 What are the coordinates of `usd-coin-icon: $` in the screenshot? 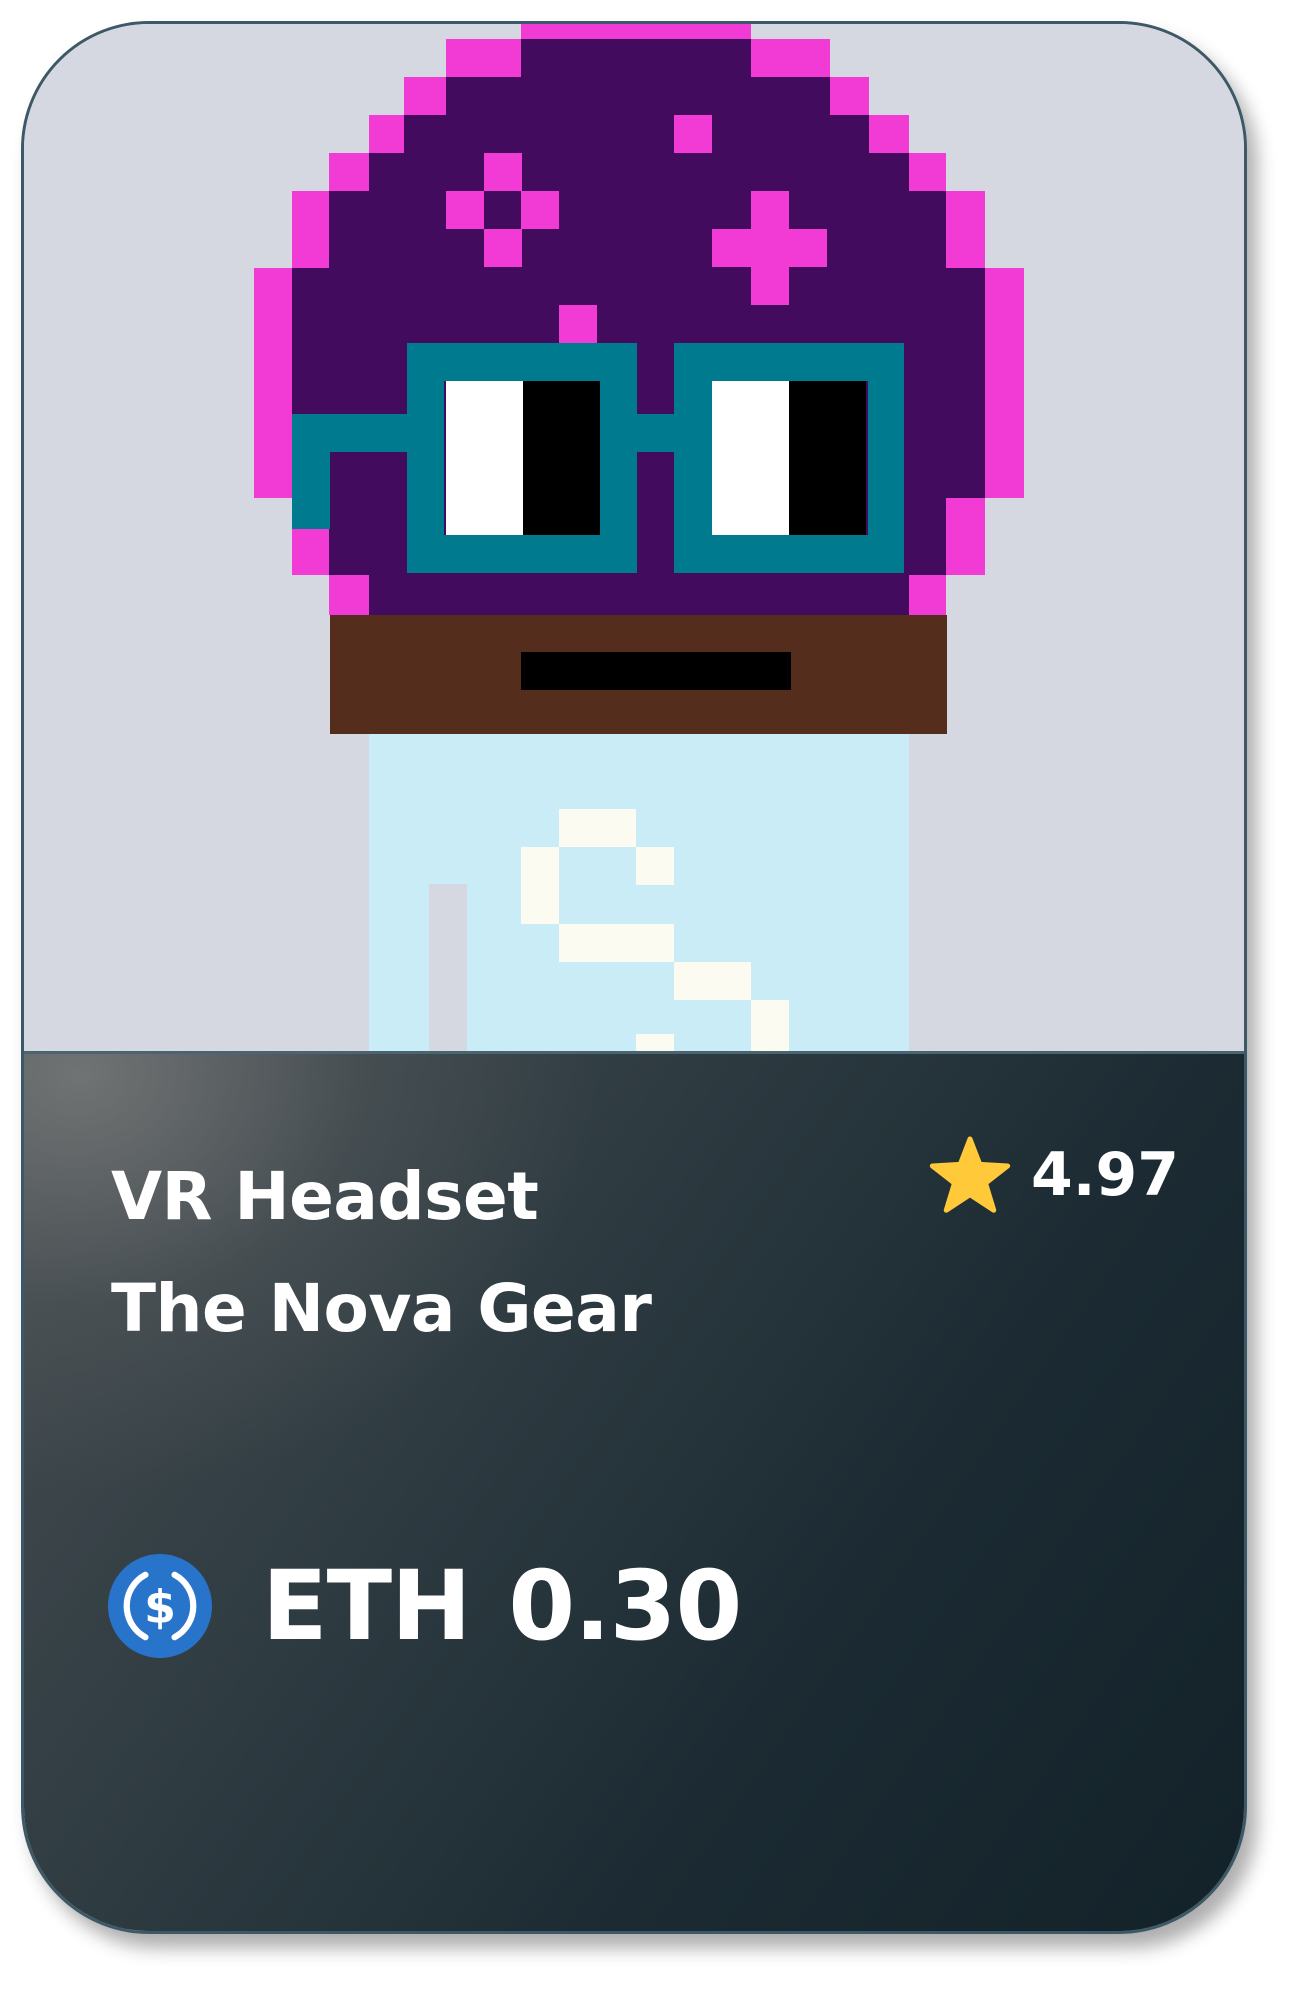 It's located at (160, 1606).